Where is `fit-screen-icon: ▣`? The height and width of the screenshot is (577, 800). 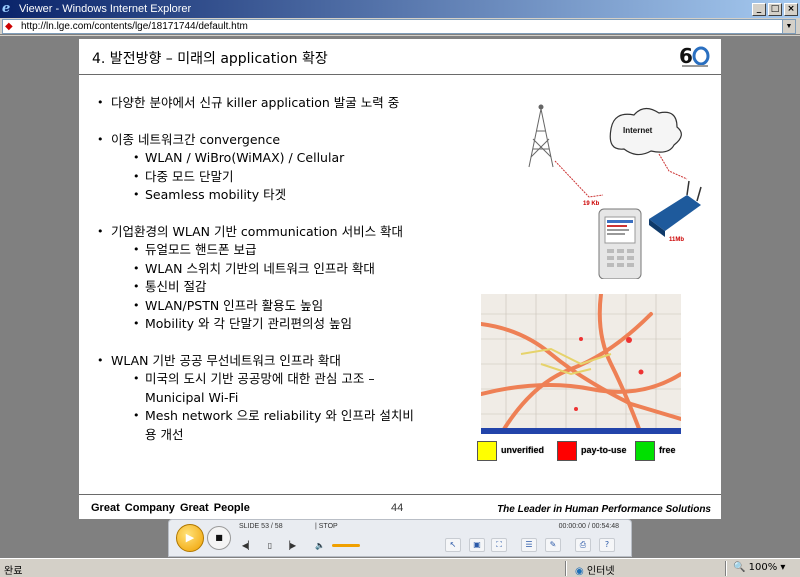 fit-screen-icon: ▣ is located at coordinates (477, 545).